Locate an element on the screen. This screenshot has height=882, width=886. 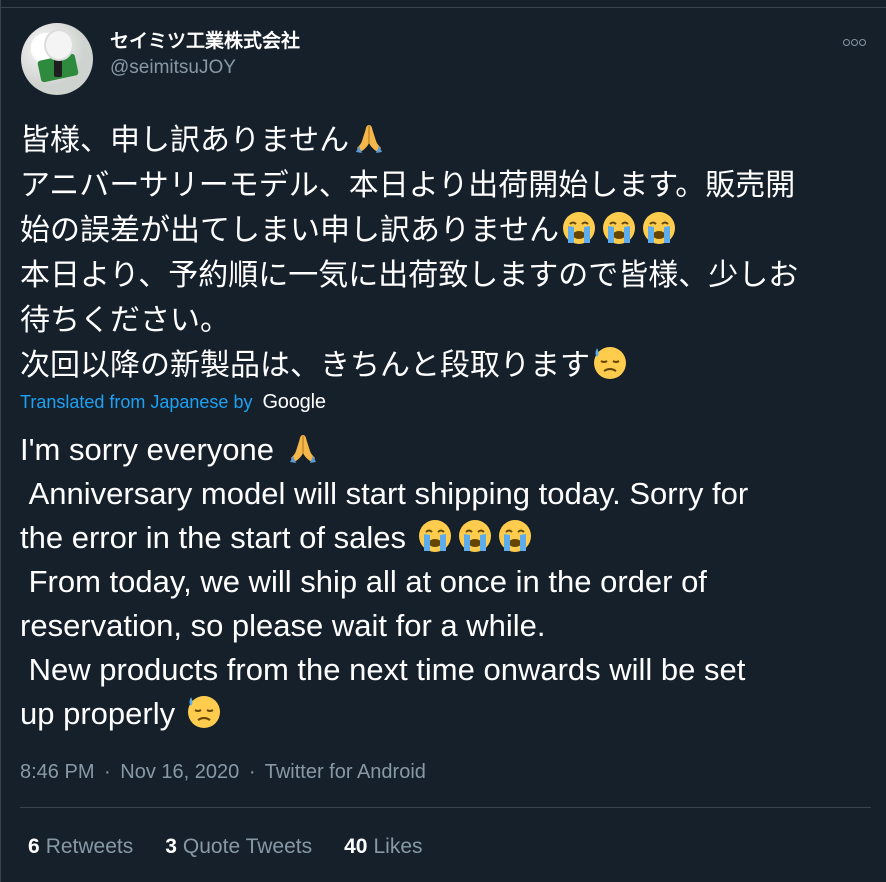
display-name: セイミツ工業株式会社 is located at coordinates (205, 42).